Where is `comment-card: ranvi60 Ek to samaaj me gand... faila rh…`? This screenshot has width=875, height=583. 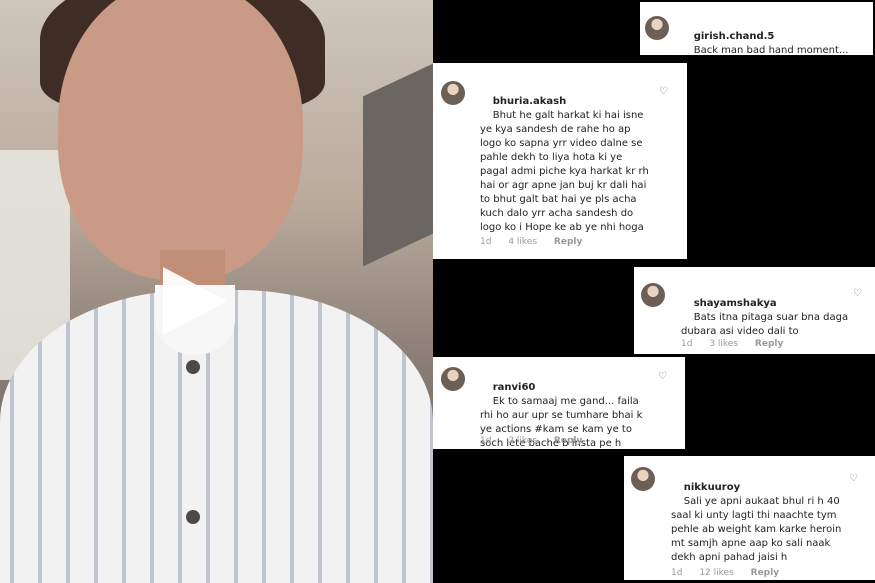 comment-card: ranvi60 Ek to samaaj me gand... faila rh… is located at coordinates (559, 403).